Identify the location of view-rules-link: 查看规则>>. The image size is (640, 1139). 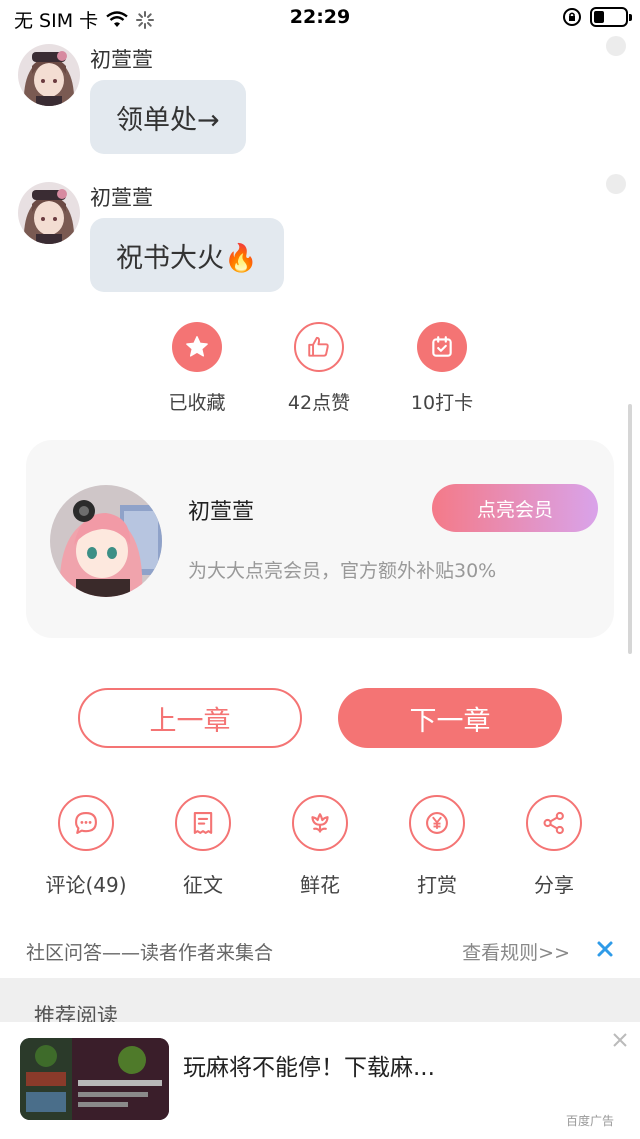
(516, 951).